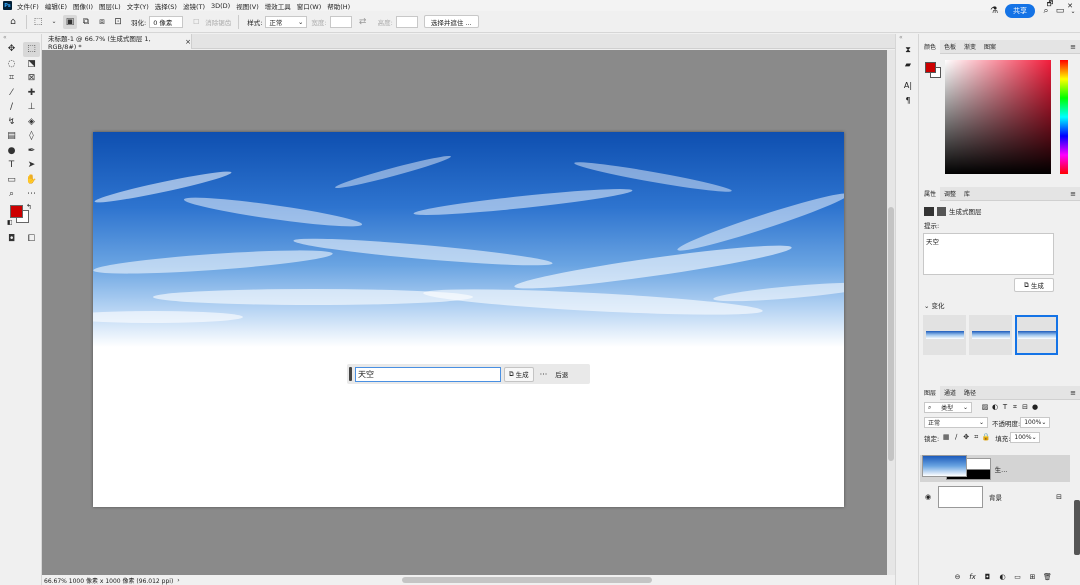 This screenshot has width=1080, height=585. I want to click on prompt-input: 天空, so click(428, 374).